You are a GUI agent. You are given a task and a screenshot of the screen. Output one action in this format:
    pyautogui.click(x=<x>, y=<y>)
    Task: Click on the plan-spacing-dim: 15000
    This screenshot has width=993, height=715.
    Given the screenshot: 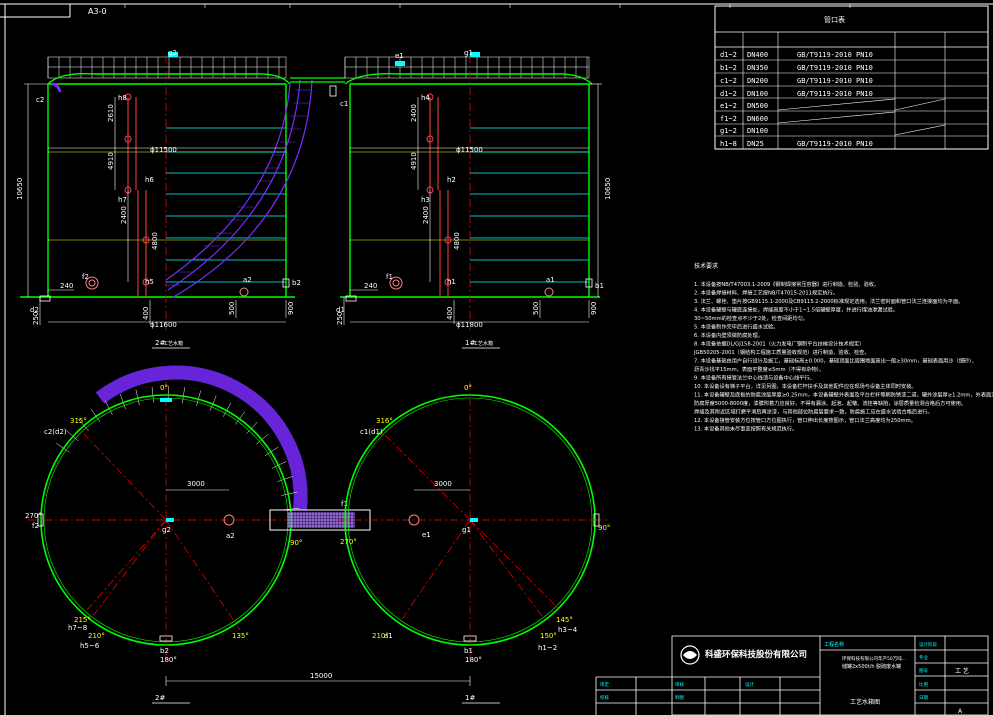 What is the action you would take?
    pyautogui.click(x=321, y=676)
    